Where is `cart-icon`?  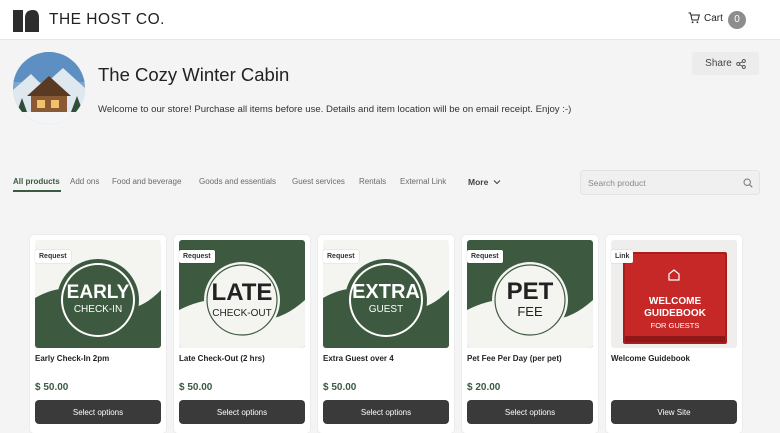 cart-icon is located at coordinates (694, 18).